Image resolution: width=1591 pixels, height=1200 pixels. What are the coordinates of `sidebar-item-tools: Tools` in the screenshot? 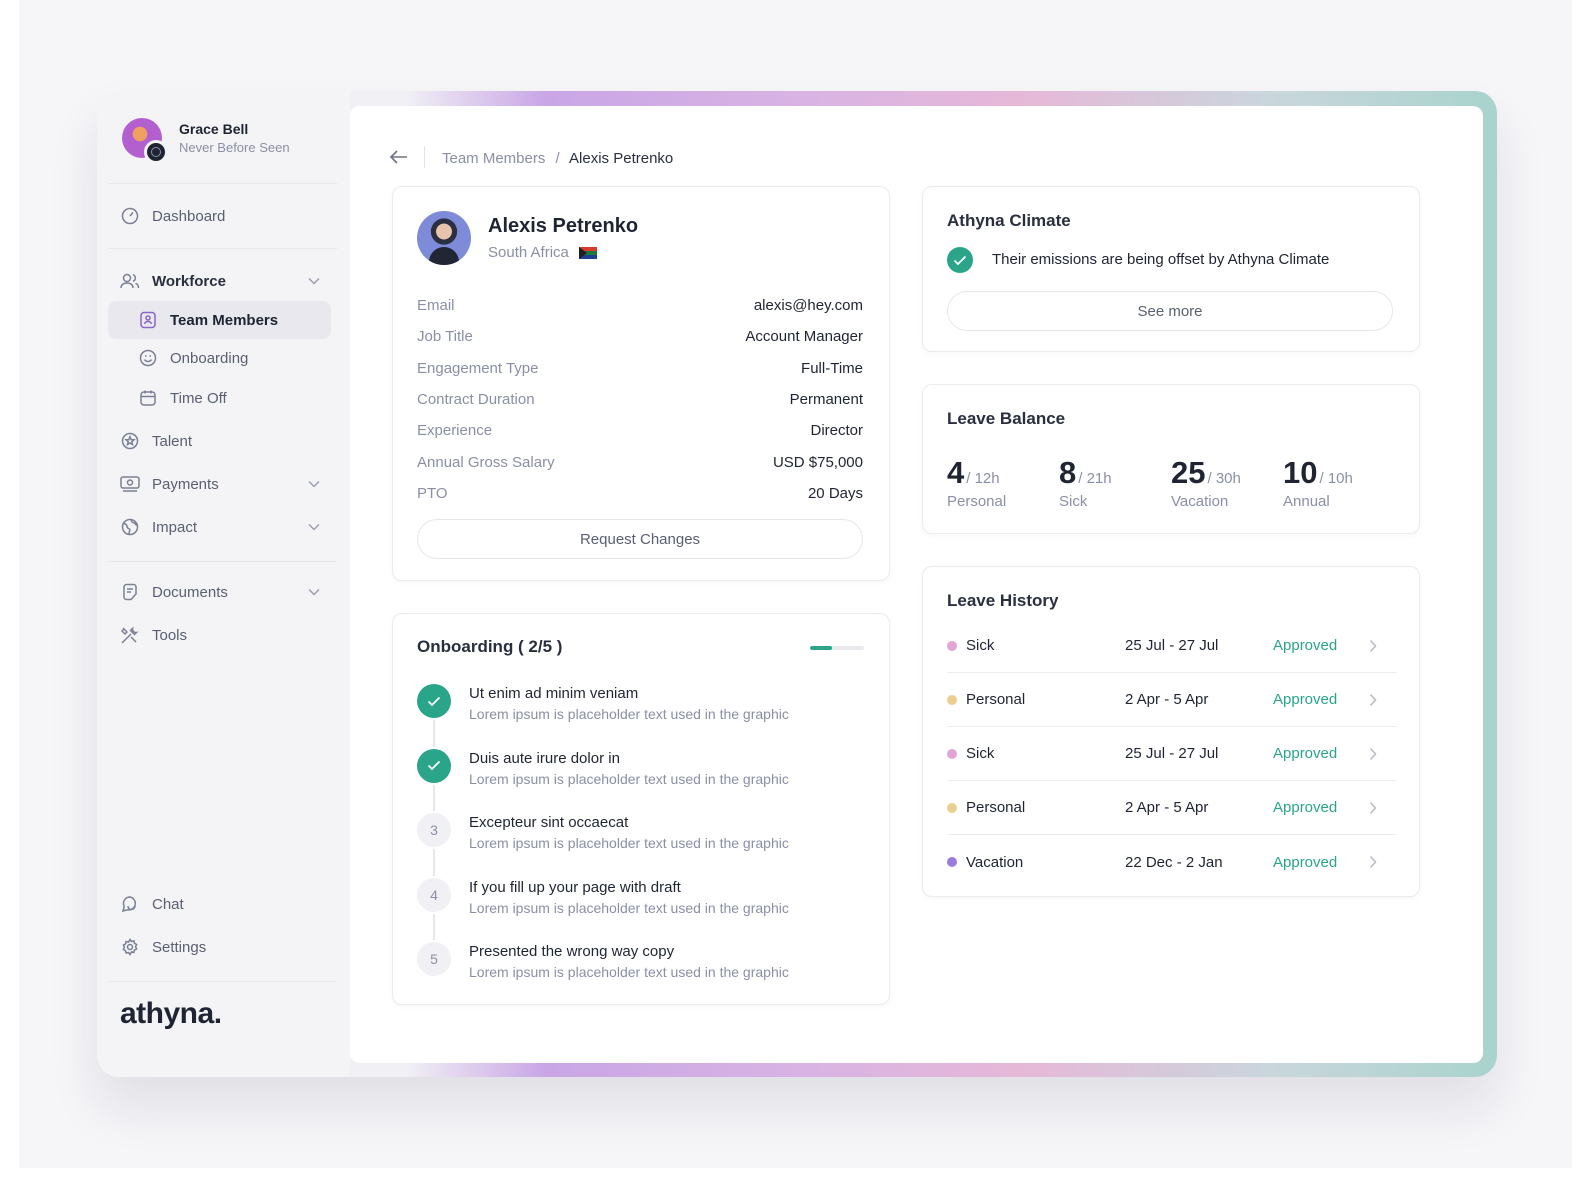 It's located at (153, 635).